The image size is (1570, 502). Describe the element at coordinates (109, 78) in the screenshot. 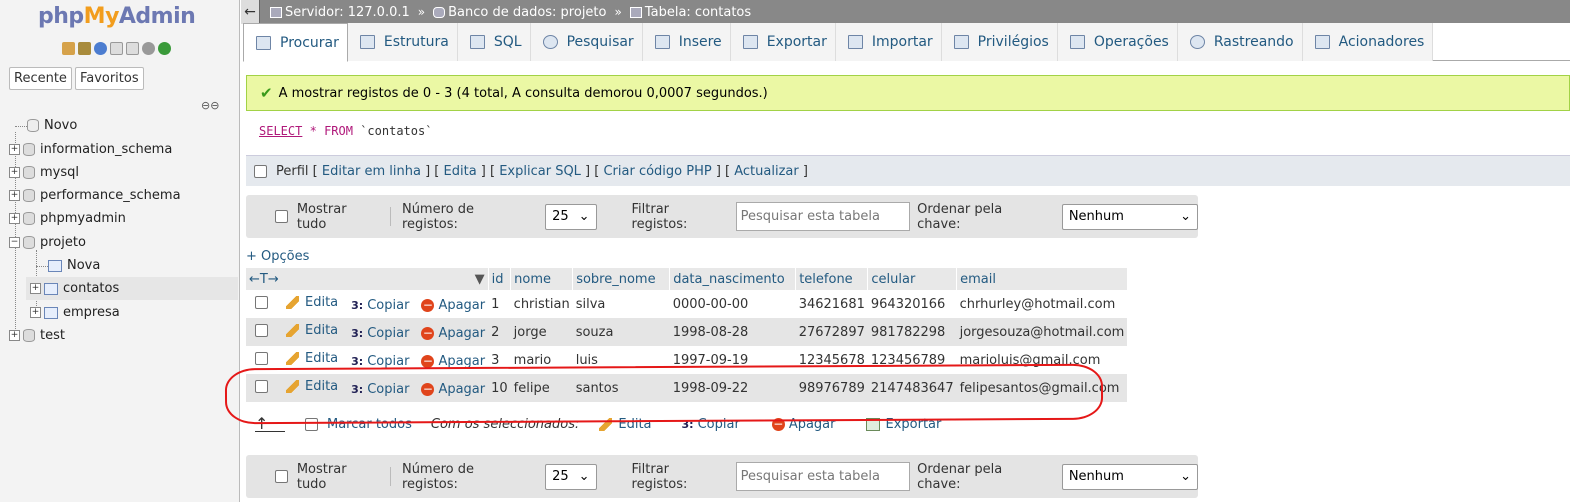

I see `favorites-button: Favoritos` at that location.